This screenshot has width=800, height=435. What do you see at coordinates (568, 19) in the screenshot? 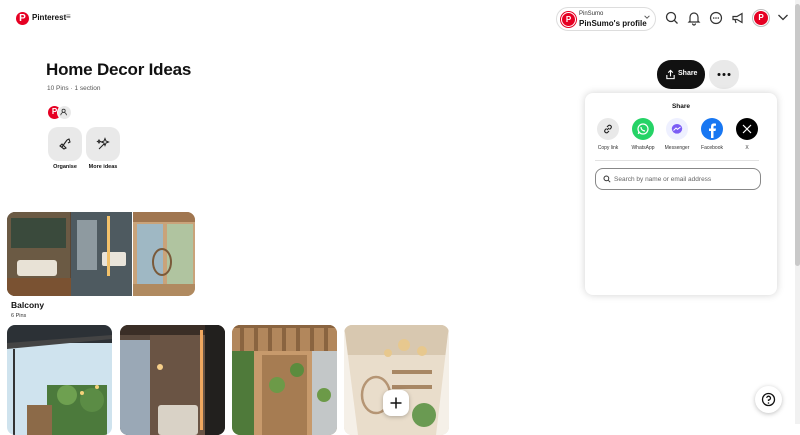
I see `profile-avatar: P` at bounding box center [568, 19].